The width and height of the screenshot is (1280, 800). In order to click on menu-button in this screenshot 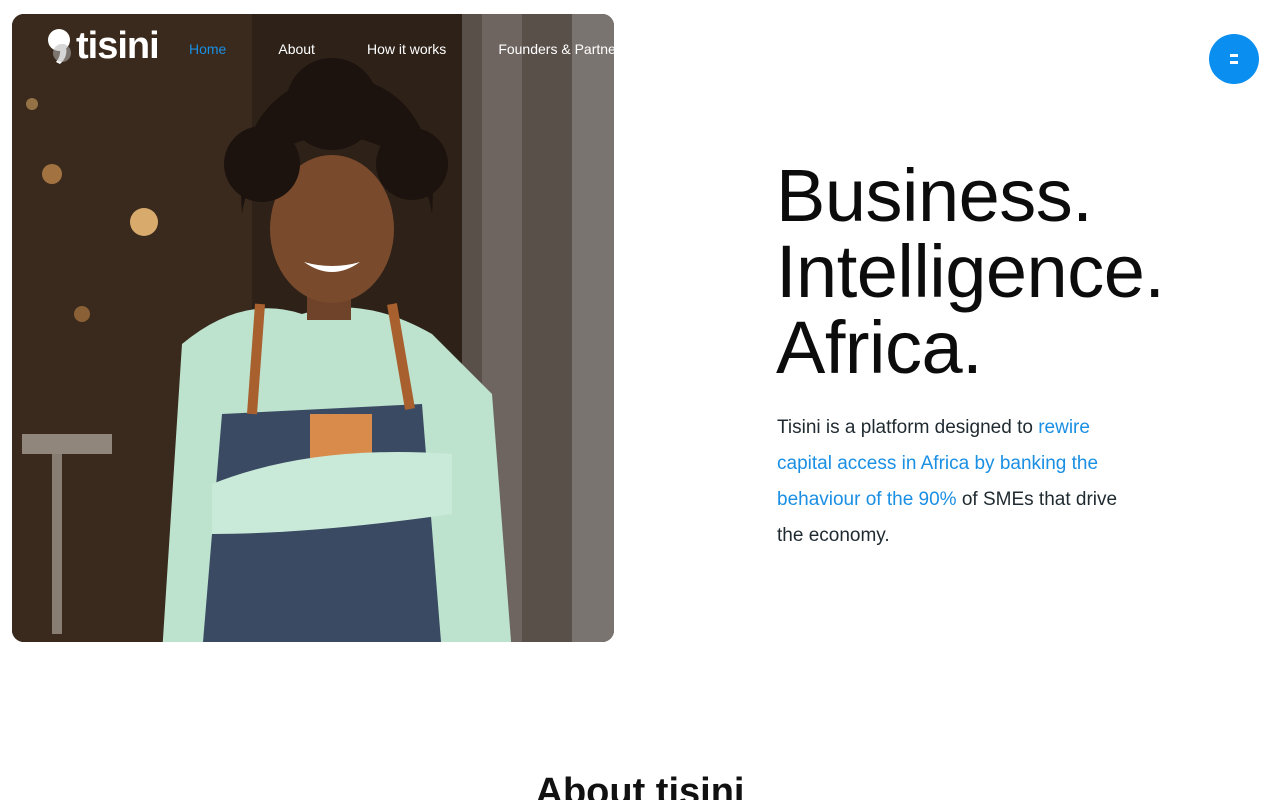, I will do `click(1234, 59)`.